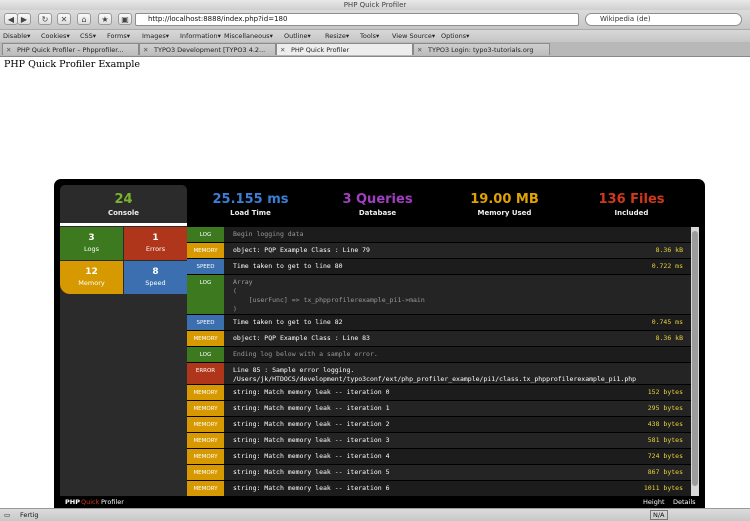  I want to click on back-icon: ◀, so click(11, 19).